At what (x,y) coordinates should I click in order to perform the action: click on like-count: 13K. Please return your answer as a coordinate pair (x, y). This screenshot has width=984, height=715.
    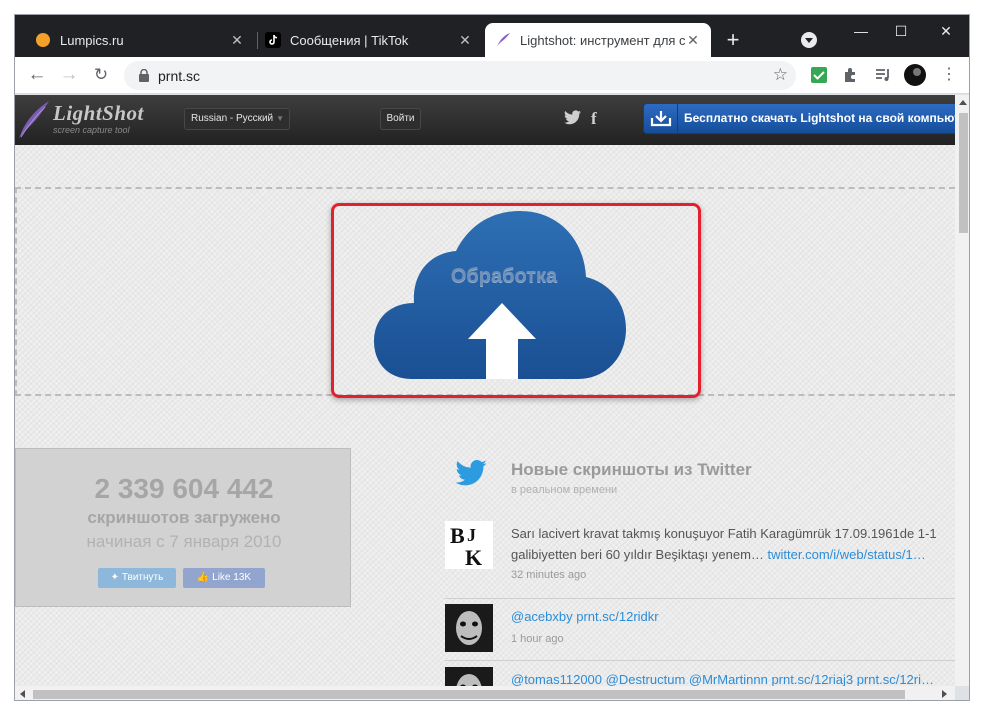
    Looking at the image, I should click on (242, 577).